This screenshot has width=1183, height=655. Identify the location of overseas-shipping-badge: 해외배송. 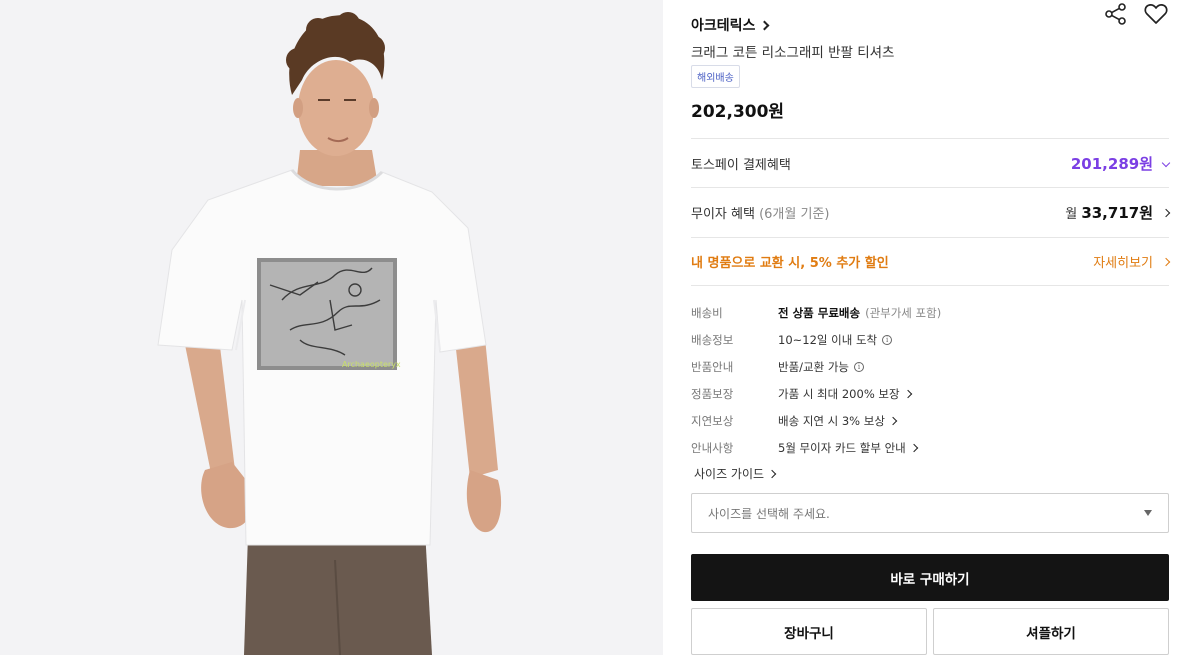
(715, 76).